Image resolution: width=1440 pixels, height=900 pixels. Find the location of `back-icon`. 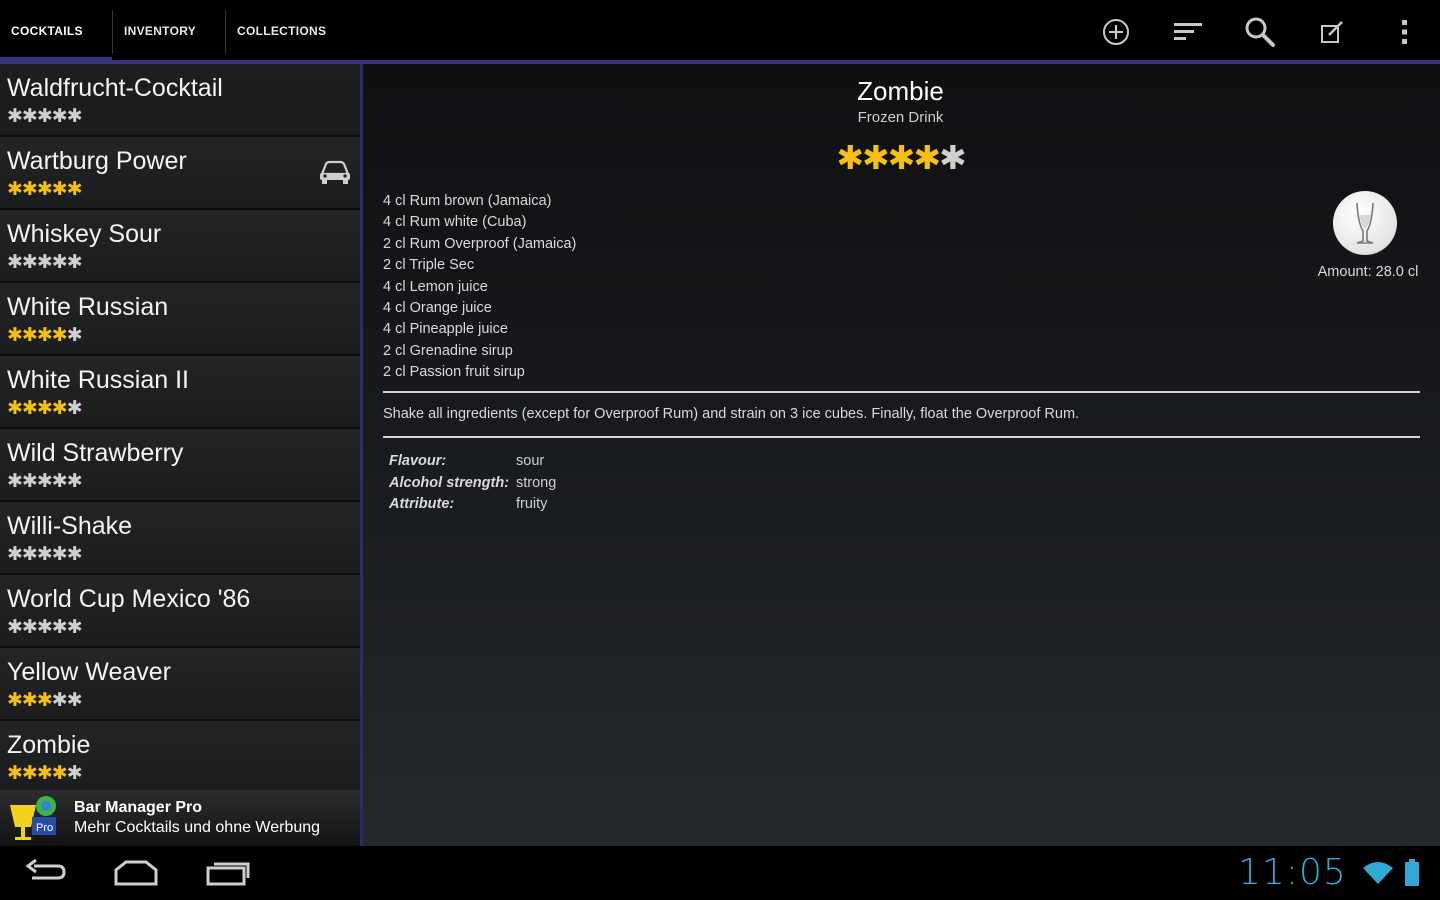

back-icon is located at coordinates (46, 875).